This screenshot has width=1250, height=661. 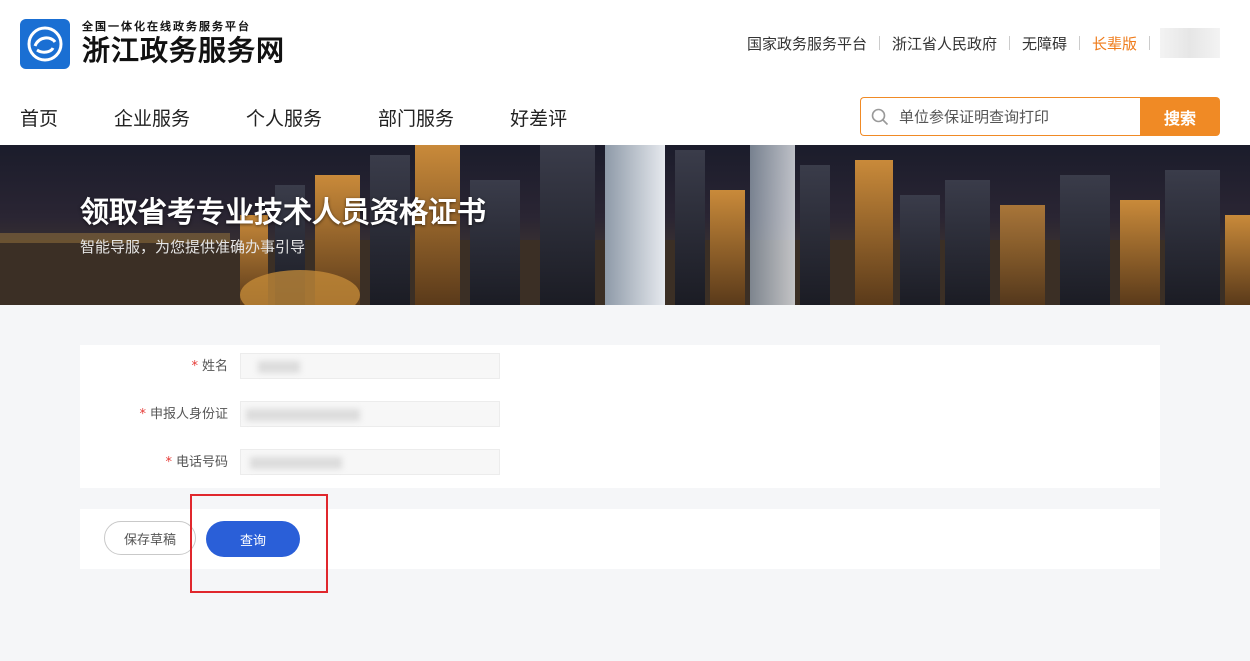 What do you see at coordinates (283, 212) in the screenshot?
I see `banner-title: 领取省考专业技术人员资格证书` at bounding box center [283, 212].